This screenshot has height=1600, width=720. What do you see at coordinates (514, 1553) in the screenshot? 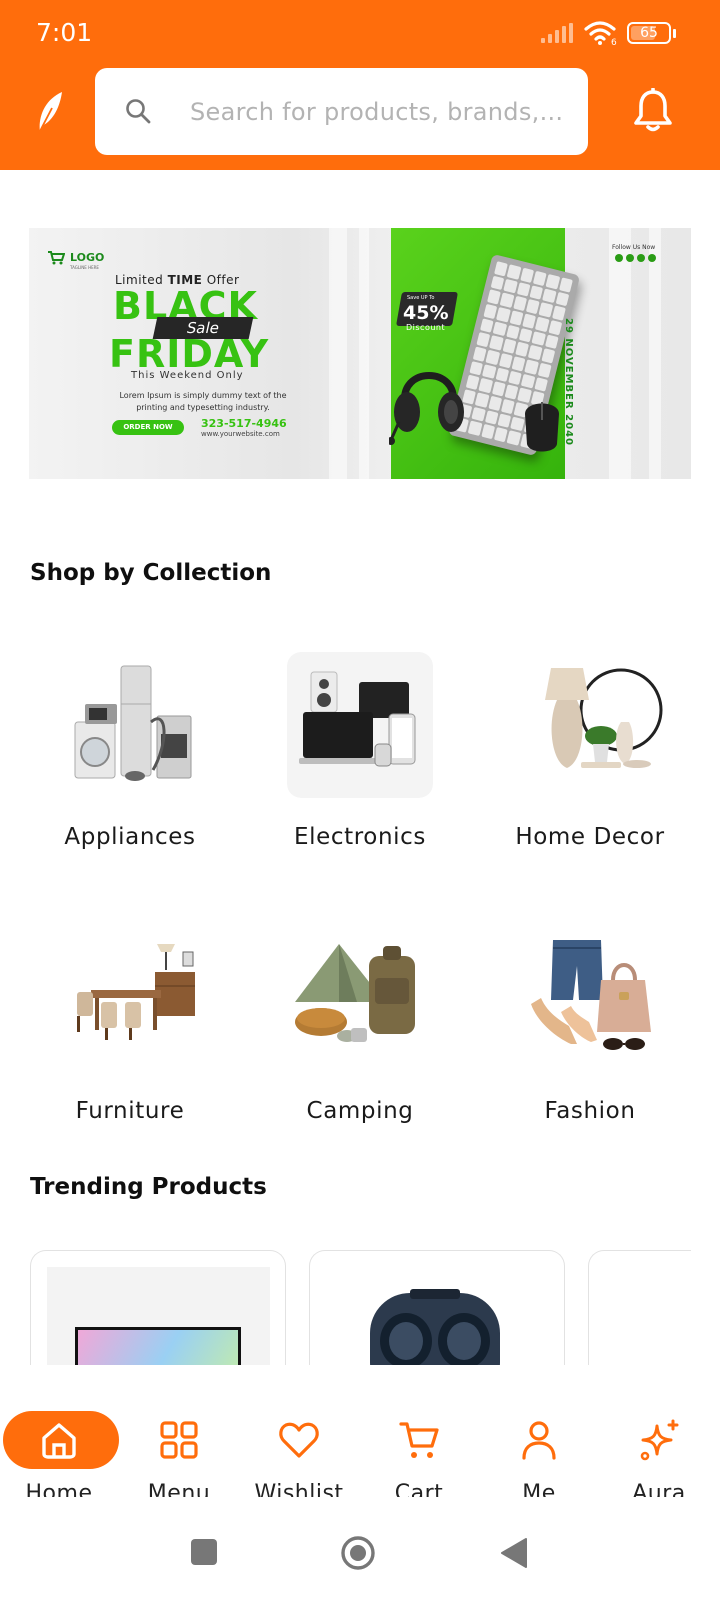
I see `triangle-back-icon` at bounding box center [514, 1553].